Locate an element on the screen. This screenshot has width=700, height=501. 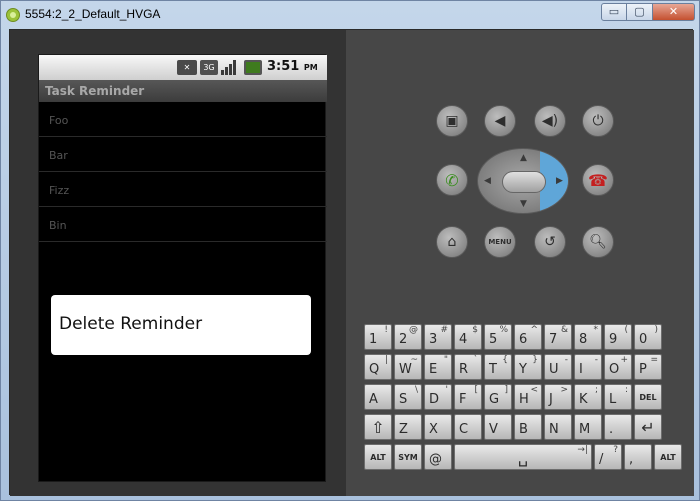
key-n: N is located at coordinates (558, 427).